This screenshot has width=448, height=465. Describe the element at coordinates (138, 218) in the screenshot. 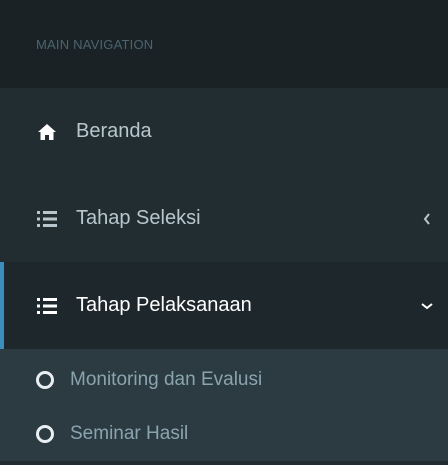

I see `sidebar-item-label: Tahap Seleksi` at that location.